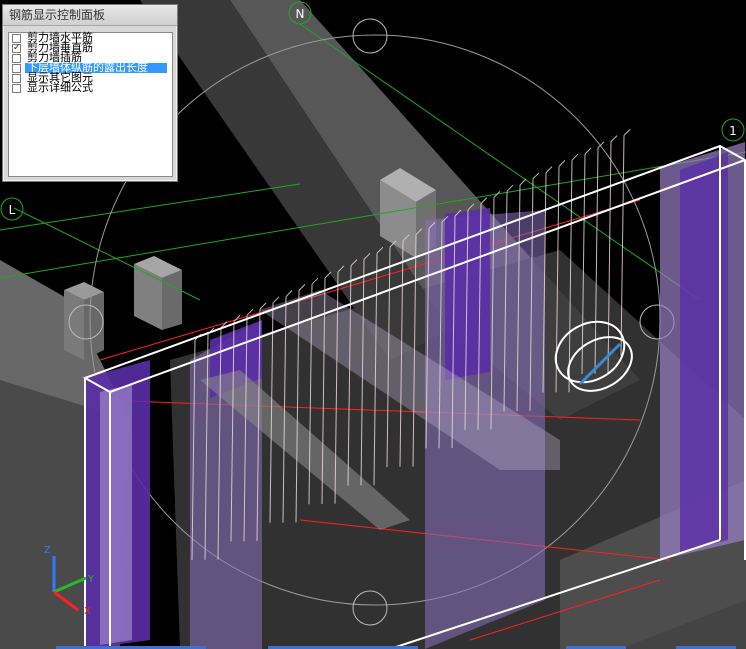 The image size is (746, 649). Describe the element at coordinates (87, 611) in the screenshot. I see `triad-x-label: X` at that location.